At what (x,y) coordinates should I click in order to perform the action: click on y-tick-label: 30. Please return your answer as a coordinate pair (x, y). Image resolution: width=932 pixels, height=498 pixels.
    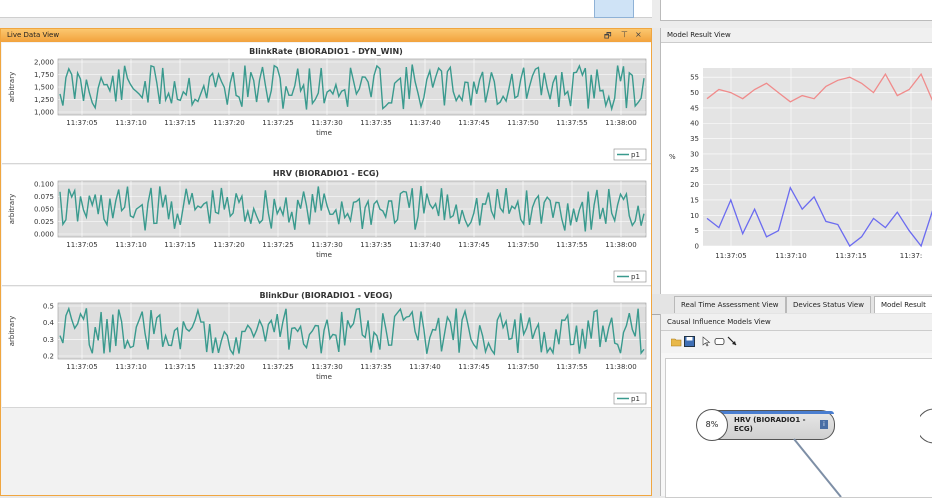
    Looking at the image, I should click on (694, 154).